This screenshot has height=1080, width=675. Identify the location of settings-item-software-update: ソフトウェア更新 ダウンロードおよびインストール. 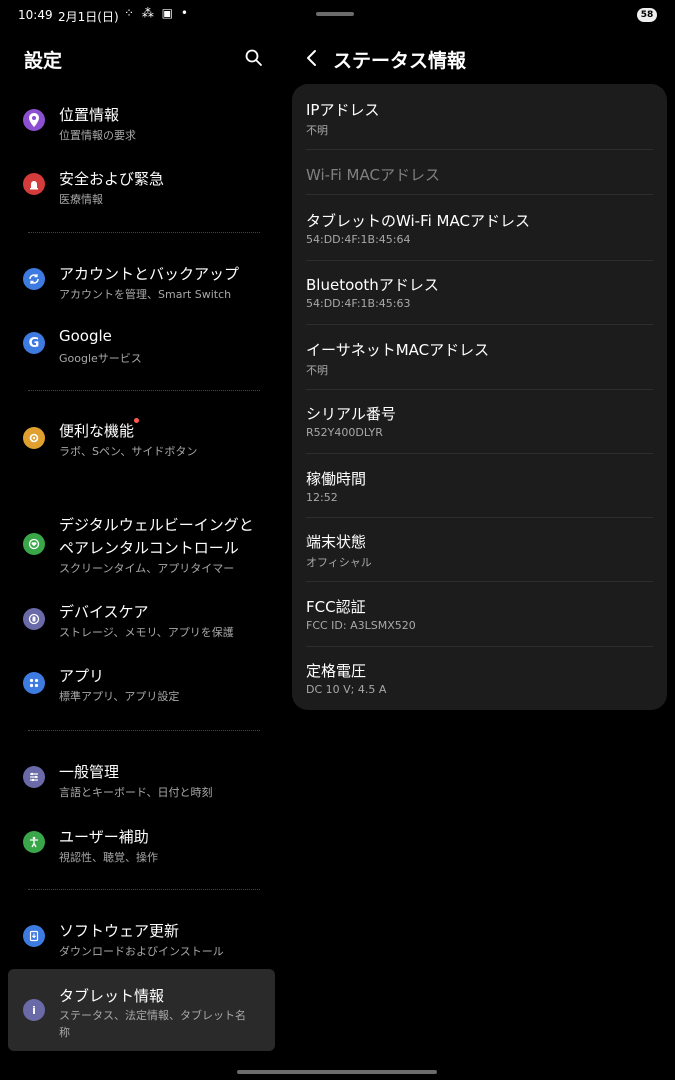
(141, 938).